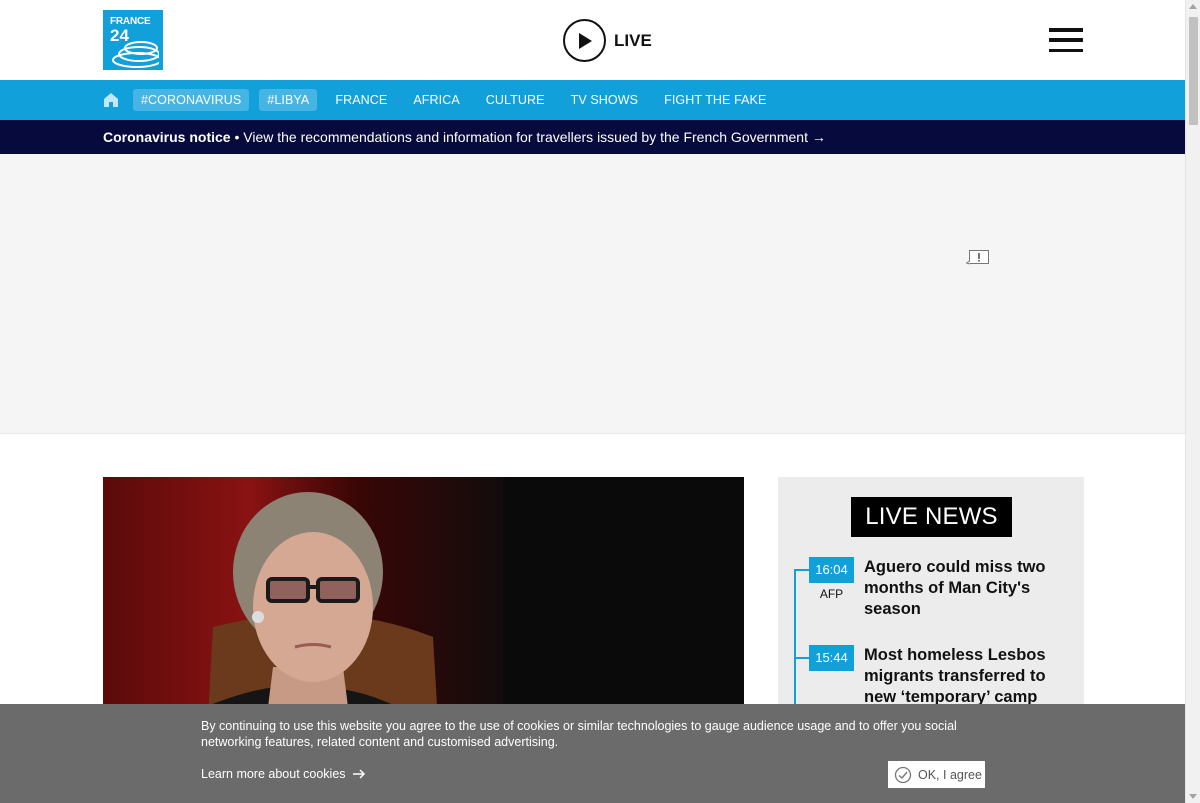  Describe the element at coordinates (978, 257) in the screenshot. I see `ad-report-icon` at that location.